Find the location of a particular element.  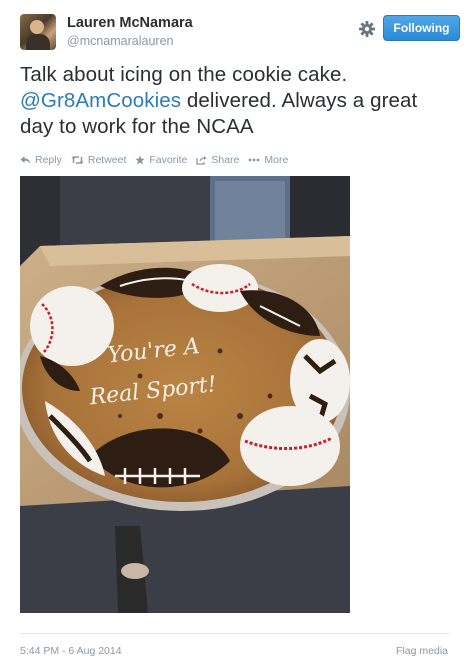

favorite-label: Favorite is located at coordinates (168, 160).